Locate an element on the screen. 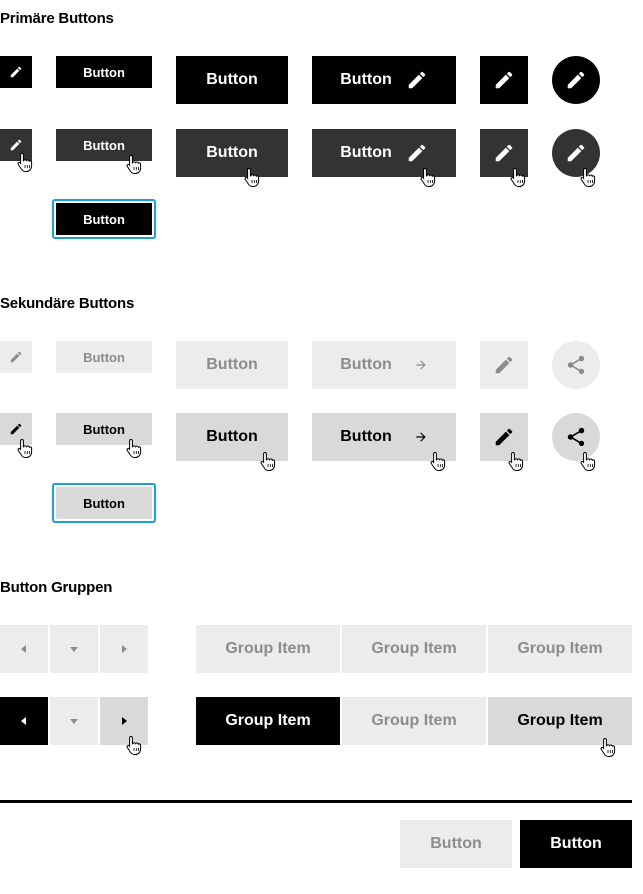 The height and width of the screenshot is (894, 643). secondary-button-focus: Button is located at coordinates (104, 503).